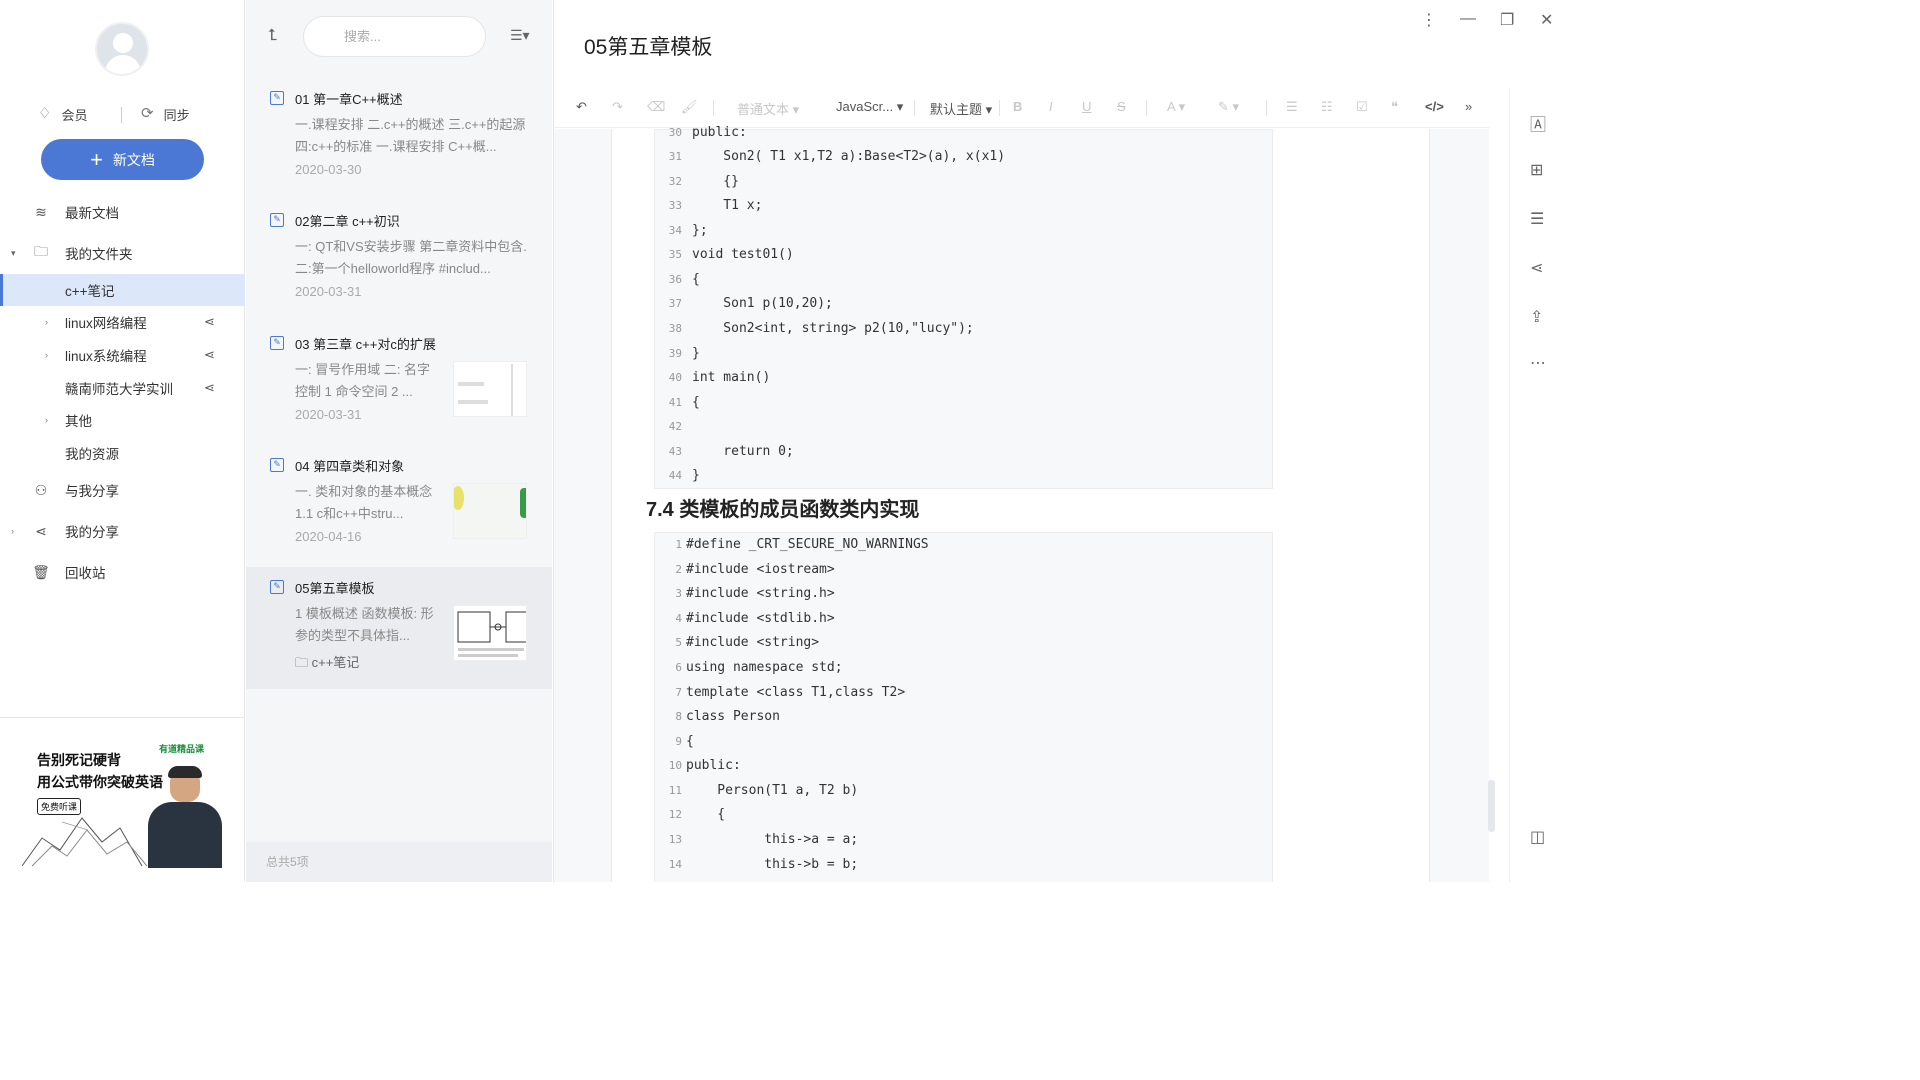 The height and width of the screenshot is (1080, 1920). What do you see at coordinates (122, 290) in the screenshot?
I see `sidebar-item-cpp-notes: c++笔记` at bounding box center [122, 290].